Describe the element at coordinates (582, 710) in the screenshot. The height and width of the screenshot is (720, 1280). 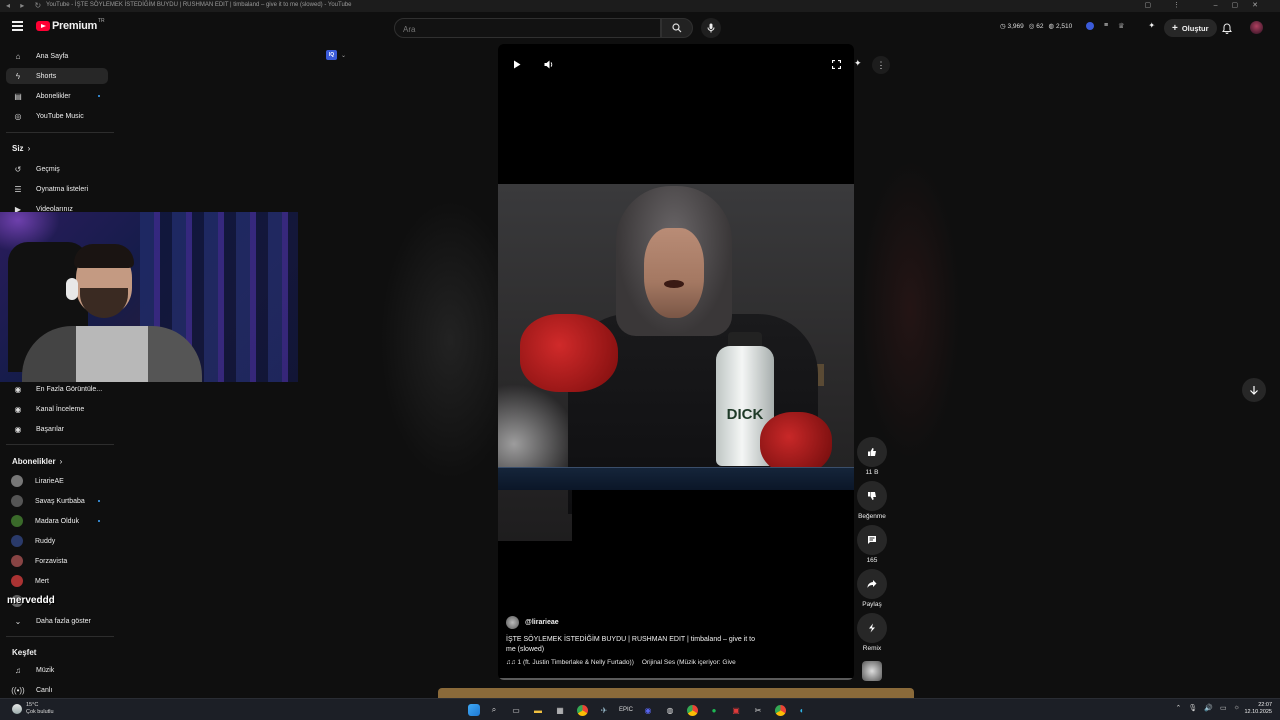
I see `chrome-icon` at that location.